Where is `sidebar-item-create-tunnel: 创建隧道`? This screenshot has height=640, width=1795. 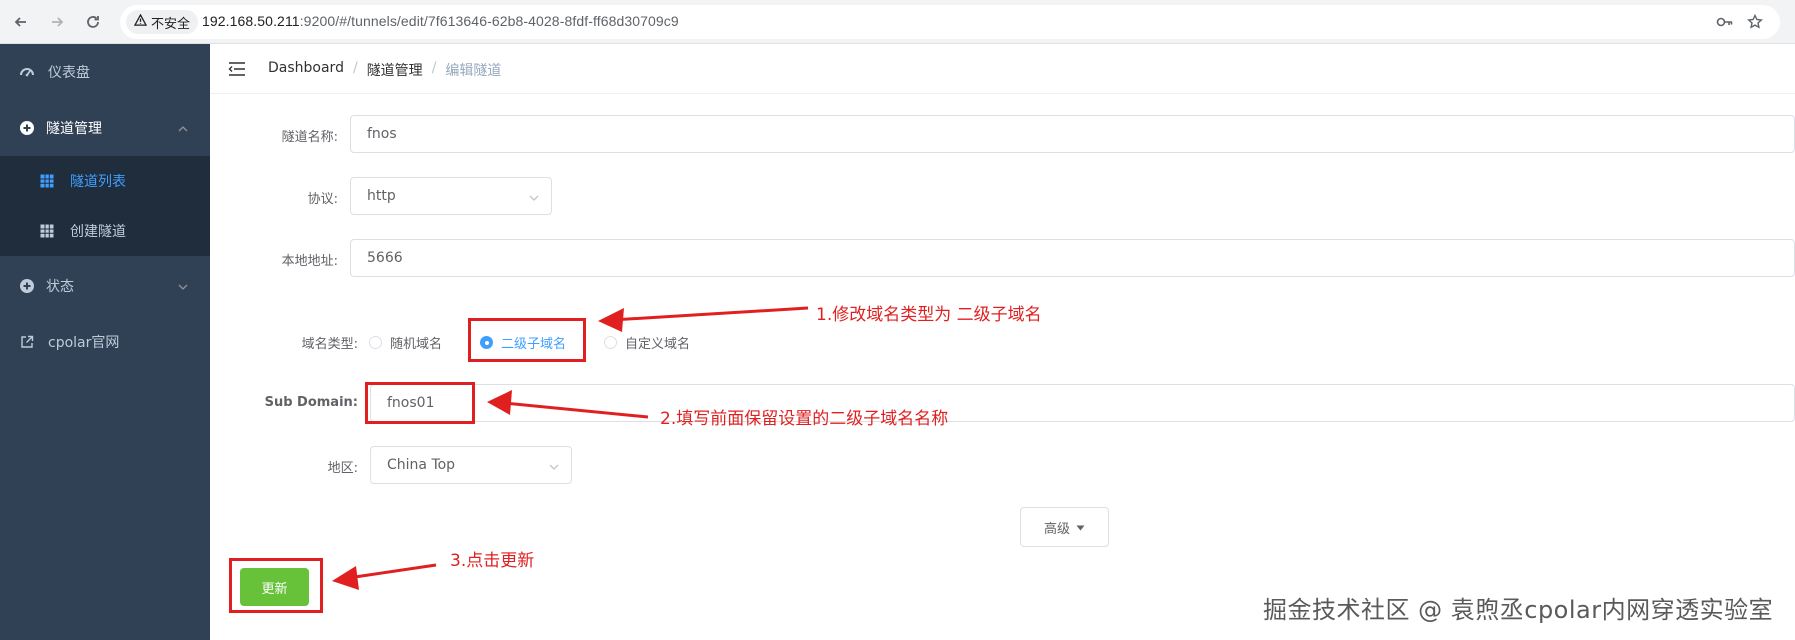
sidebar-item-create-tunnel: 创建隧道 is located at coordinates (105, 231).